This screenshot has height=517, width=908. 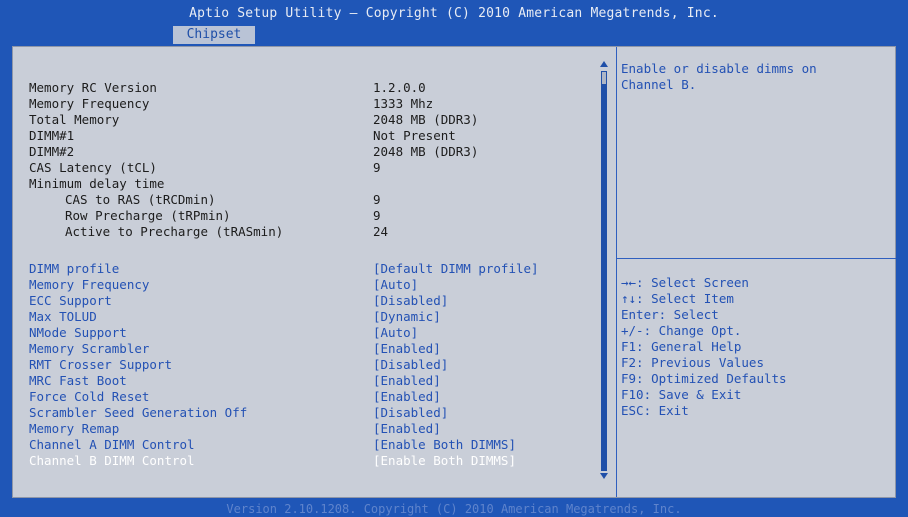 What do you see at coordinates (604, 278) in the screenshot?
I see `scroll-track` at bounding box center [604, 278].